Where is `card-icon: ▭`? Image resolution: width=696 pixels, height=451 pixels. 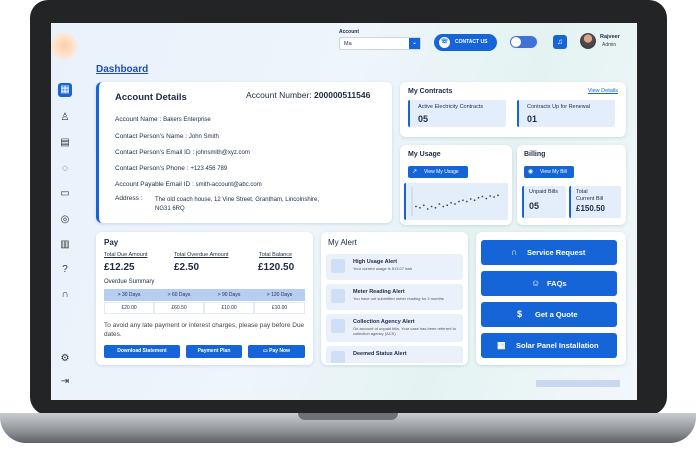
card-icon: ▭ is located at coordinates (65, 194).